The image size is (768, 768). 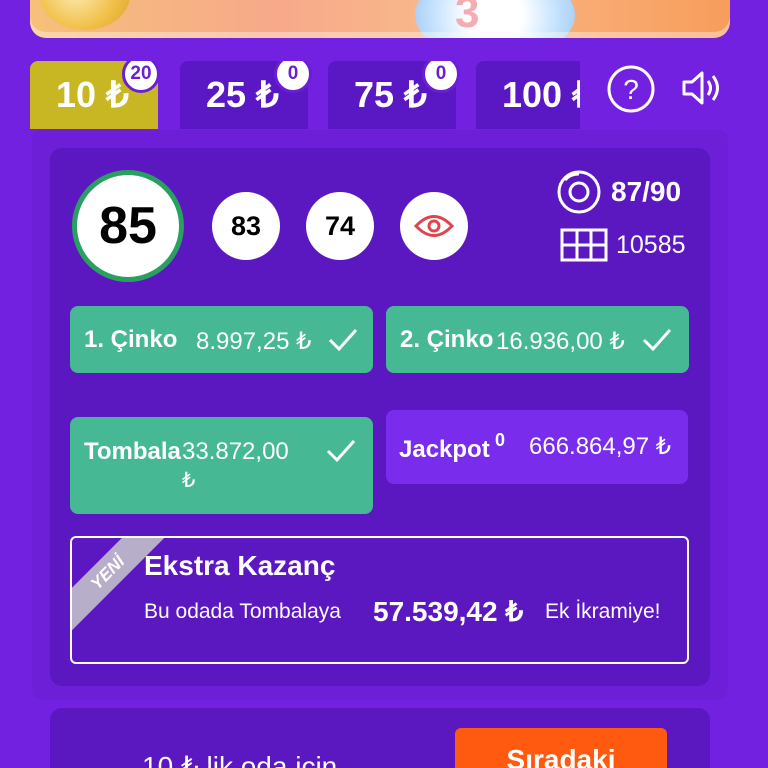 I want to click on cards-counter: 10585, so click(x=623, y=245).